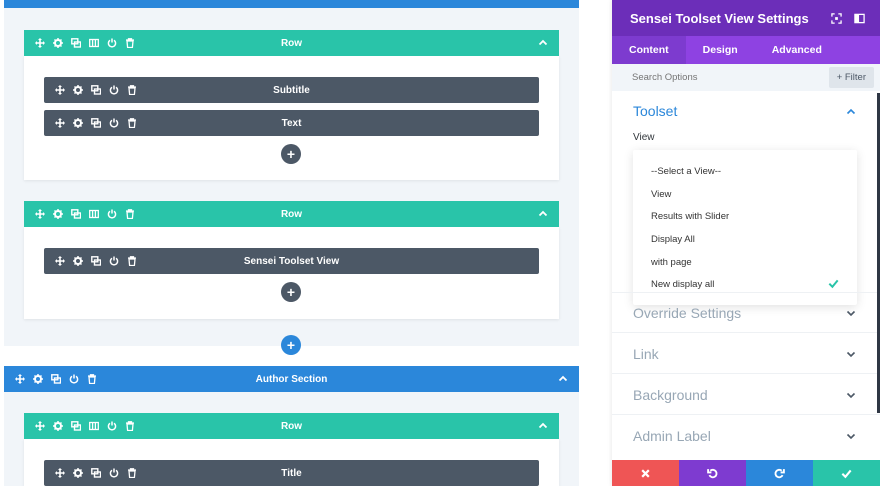 This screenshot has width=880, height=486. I want to click on dropdown-option: with page, so click(671, 262).